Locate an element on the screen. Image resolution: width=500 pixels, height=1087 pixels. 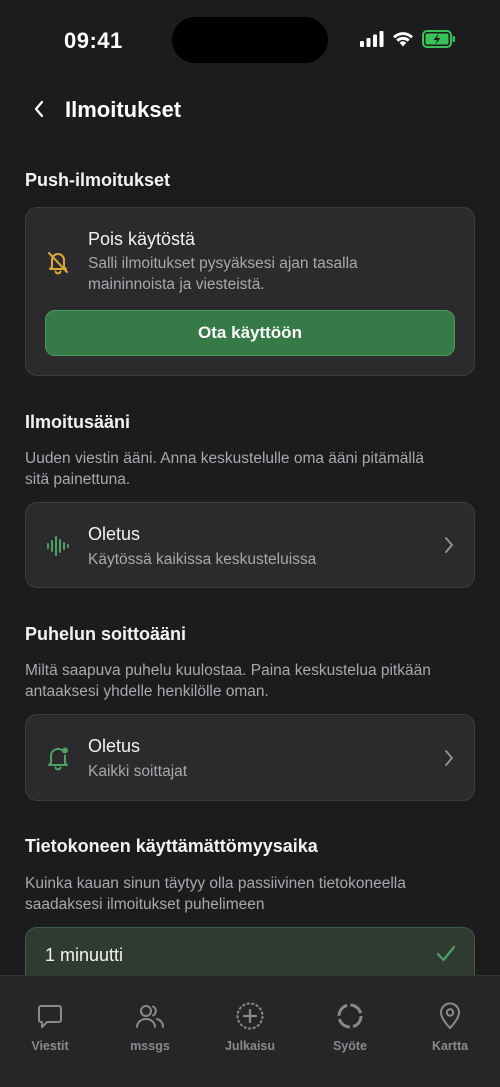
tab-kartta: Kartta is located at coordinates (450, 1031).